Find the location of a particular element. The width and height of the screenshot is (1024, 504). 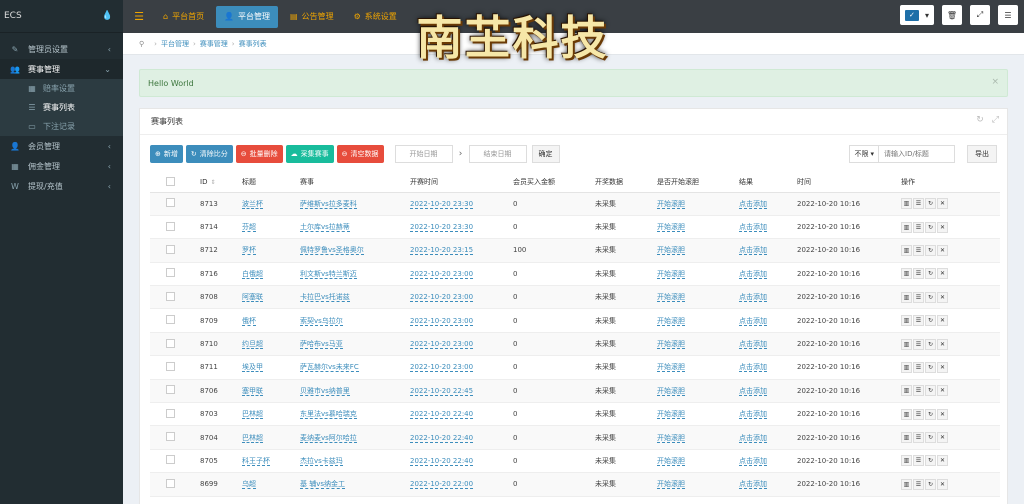

cell-match: 土尔库vs拉赫蒂 is located at coordinates (325, 228).